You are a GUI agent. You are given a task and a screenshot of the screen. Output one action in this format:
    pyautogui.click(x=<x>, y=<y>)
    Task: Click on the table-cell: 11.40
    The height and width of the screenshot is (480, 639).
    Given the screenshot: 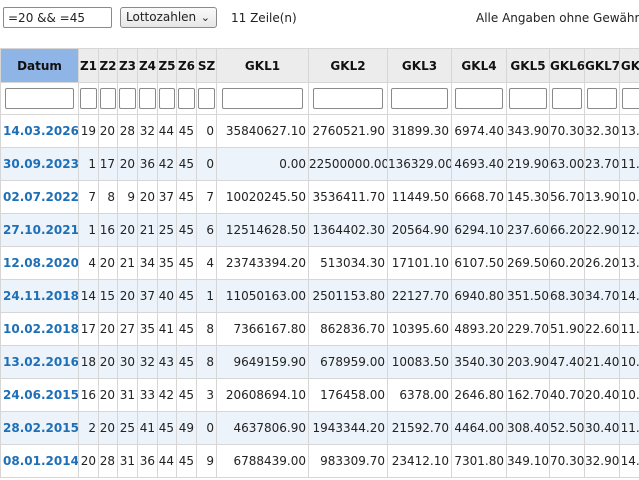 What is the action you would take?
    pyautogui.click(x=629, y=164)
    